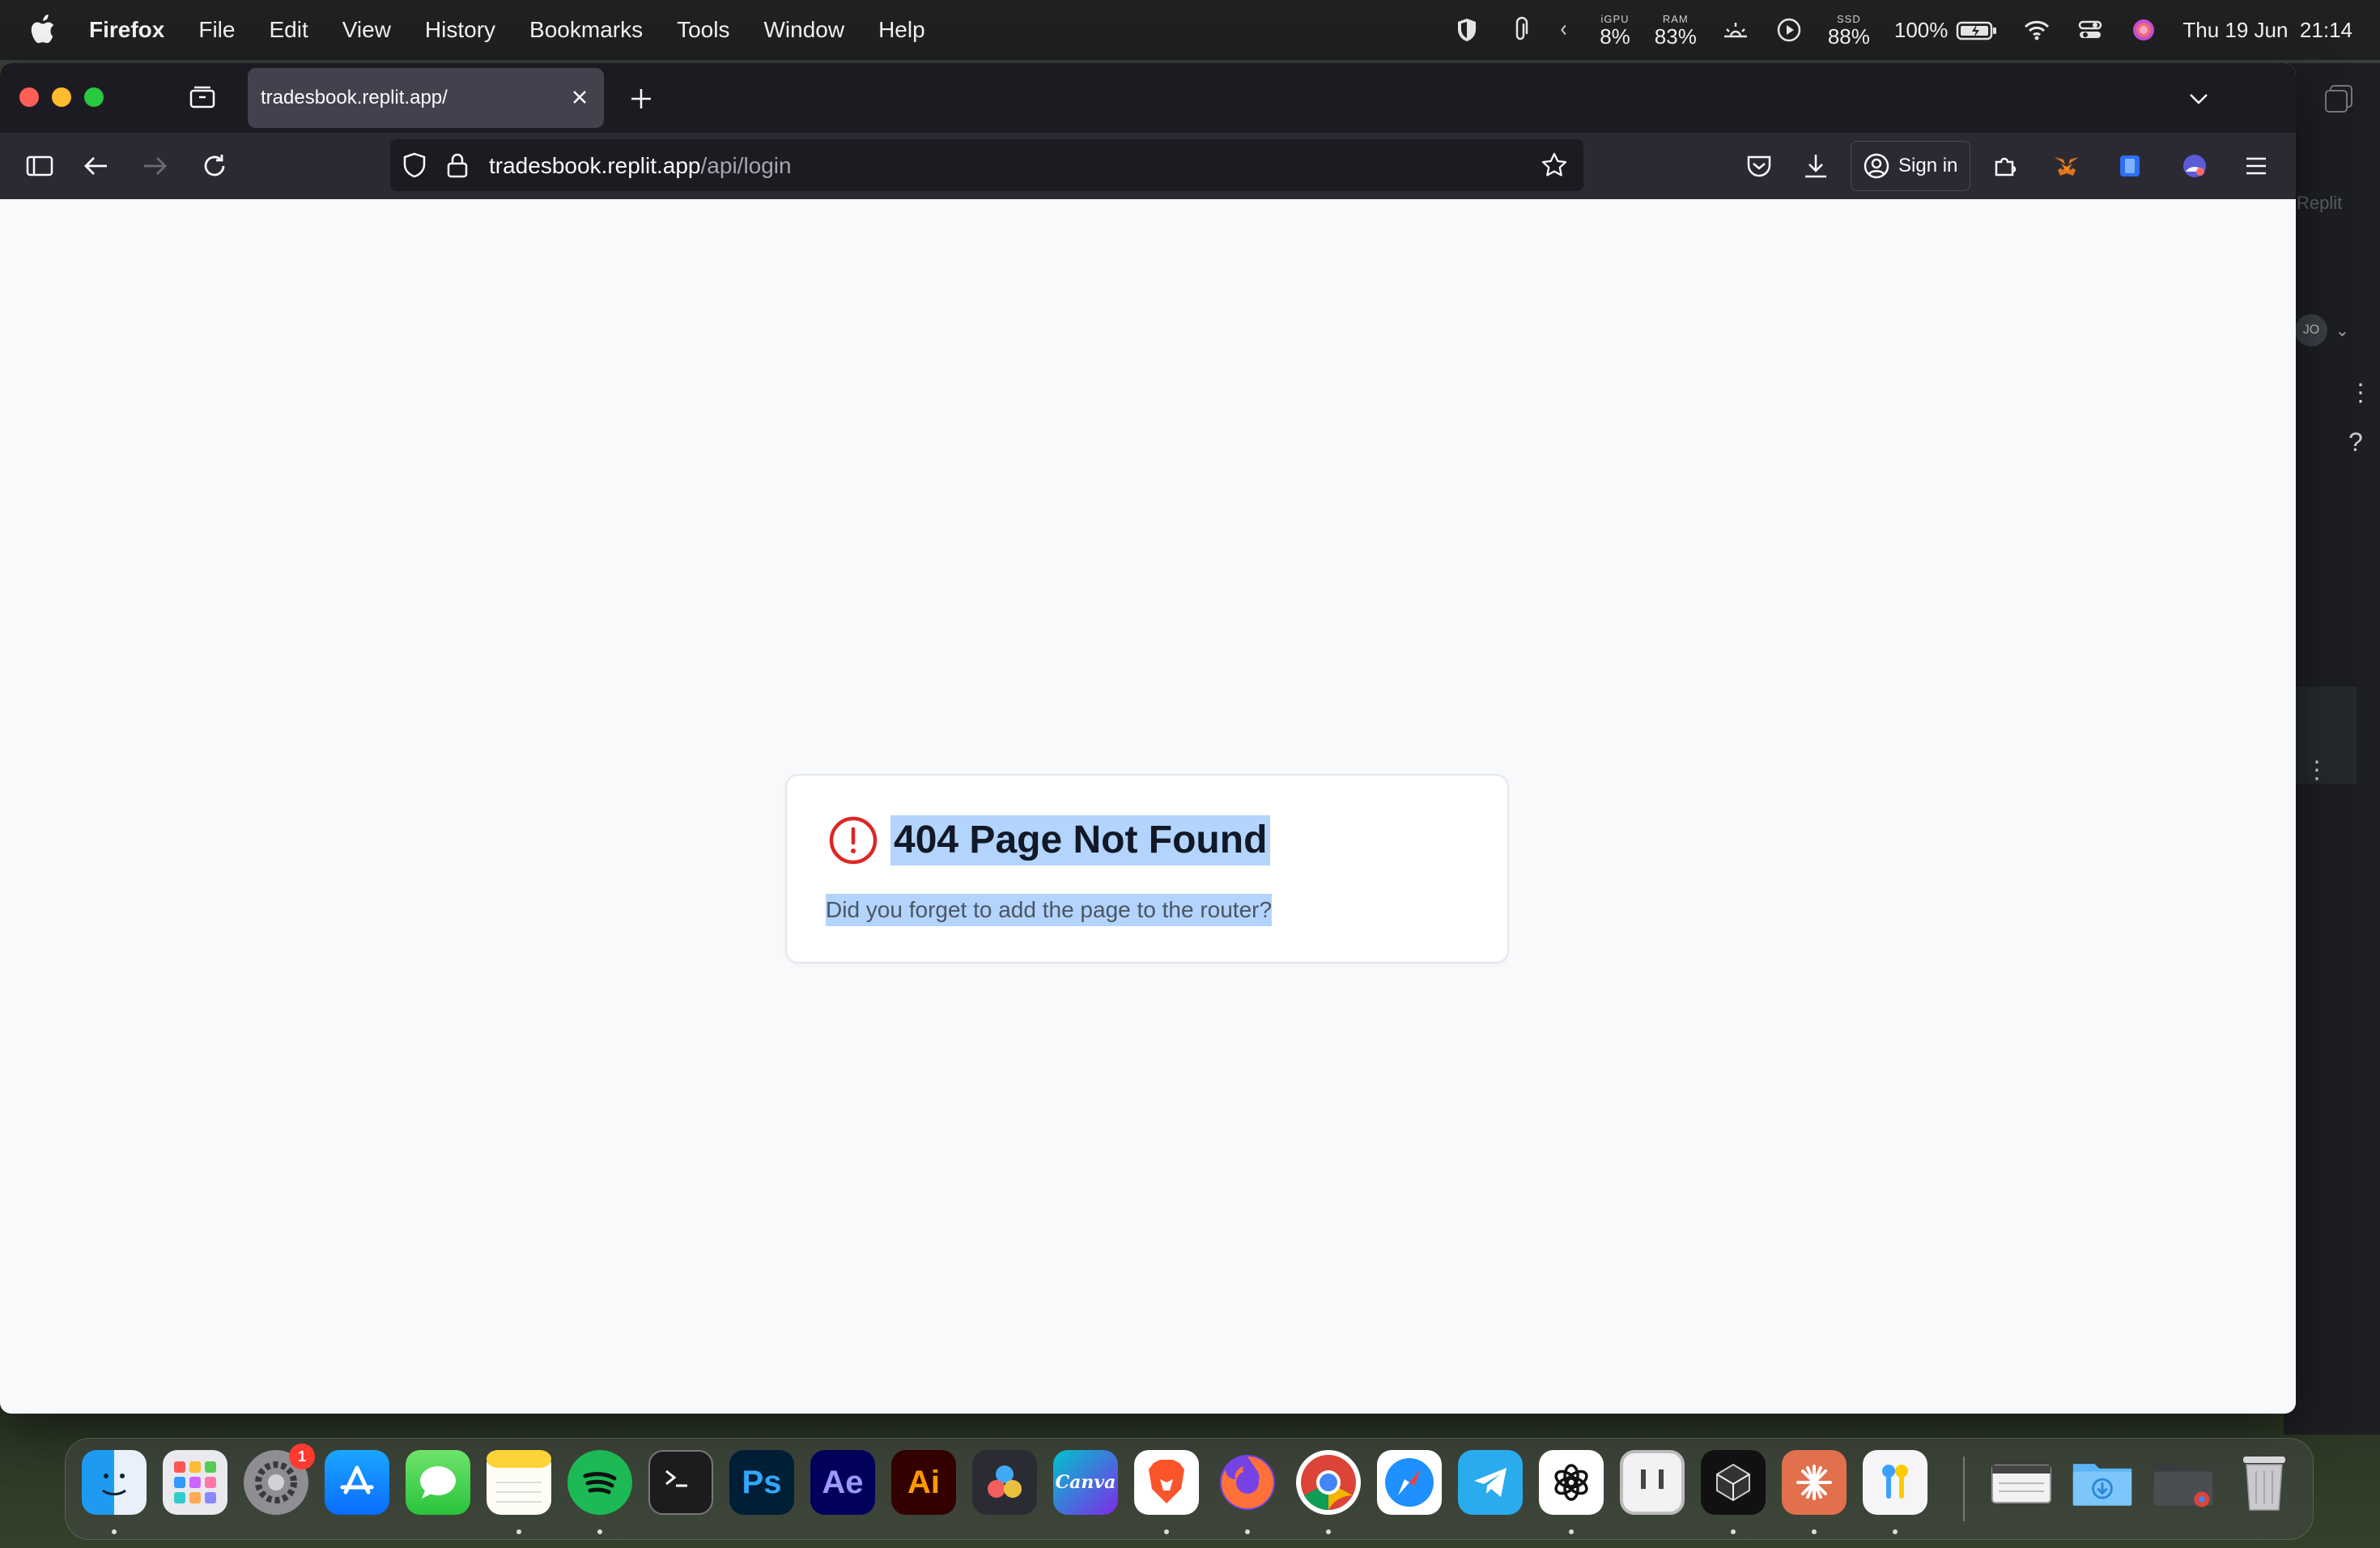 This screenshot has height=1548, width=2380. Describe the element at coordinates (426, 98) in the screenshot. I see `tab-active: tradesbook.replit.app/` at that location.